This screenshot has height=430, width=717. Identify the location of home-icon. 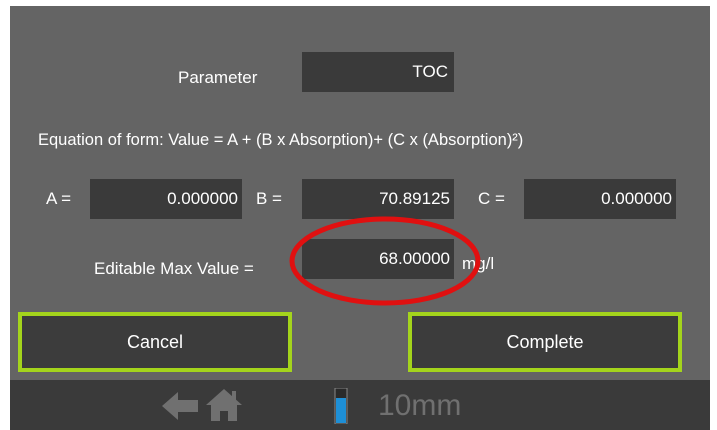
(224, 404).